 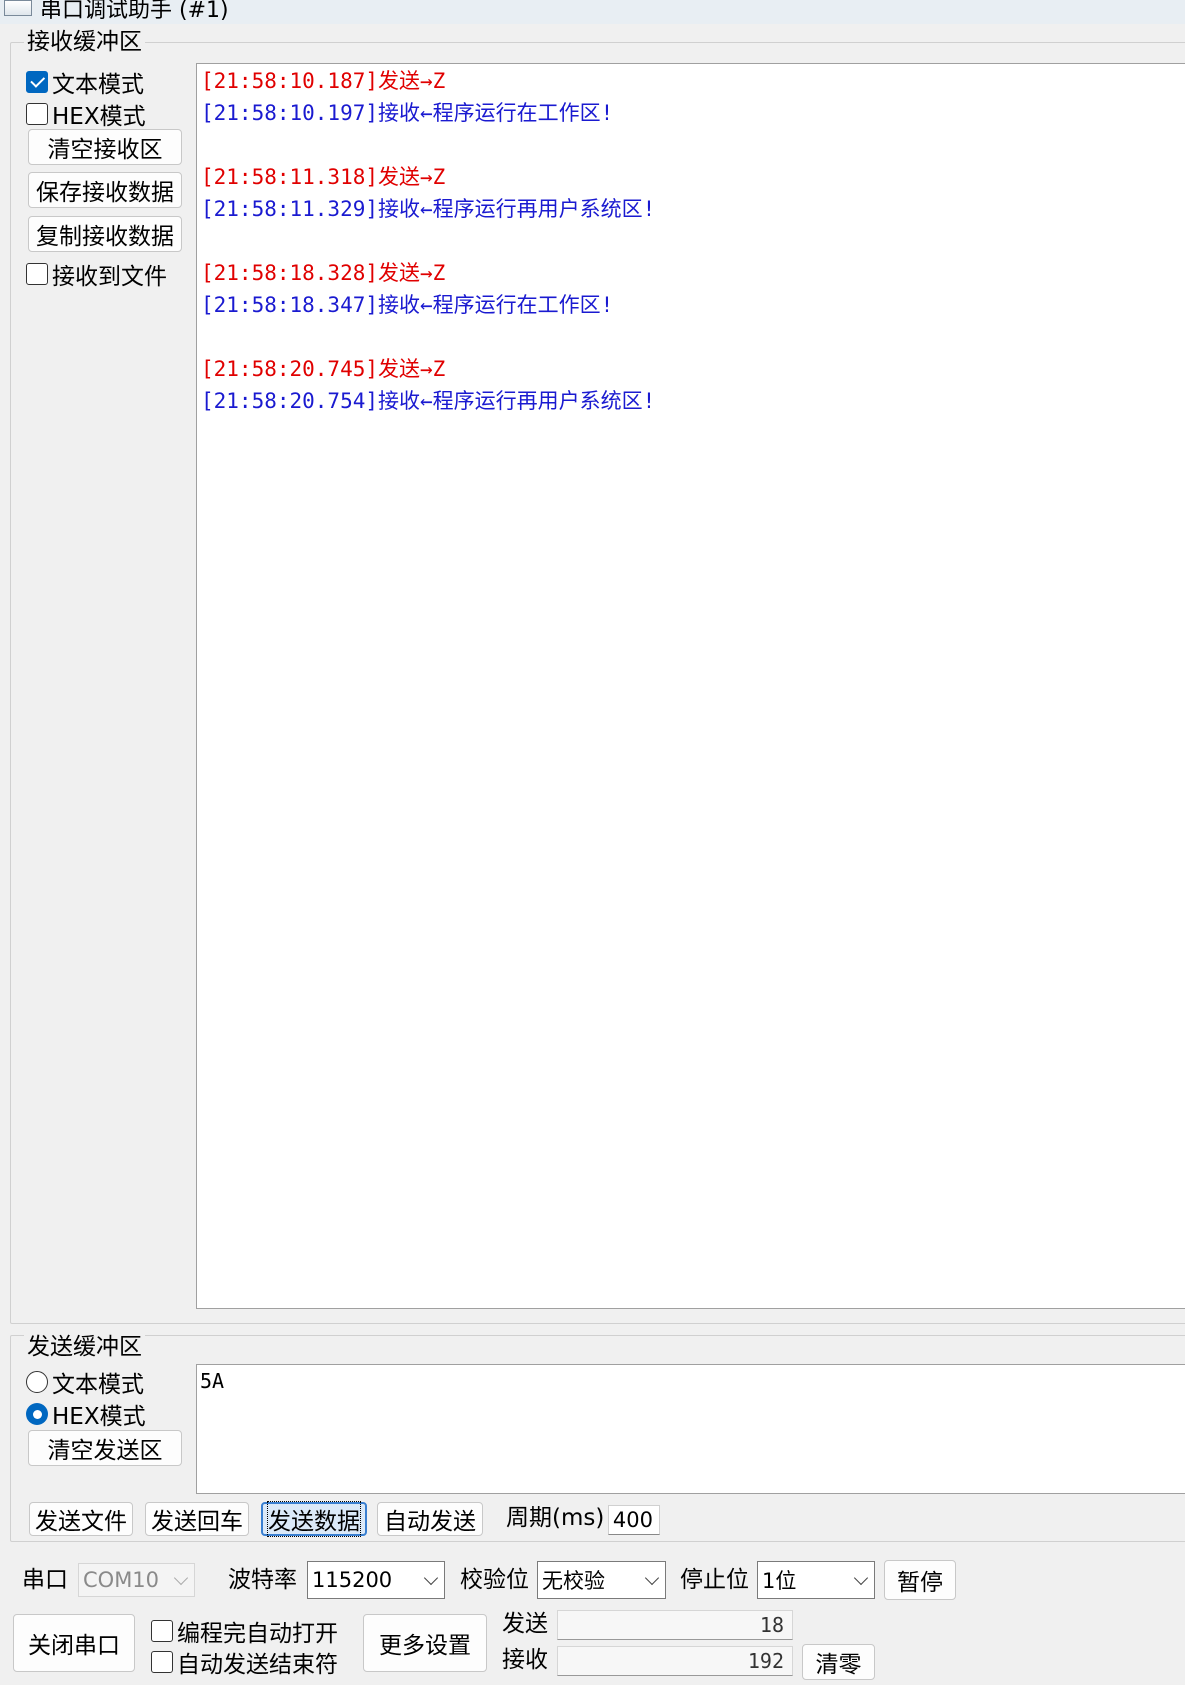 What do you see at coordinates (121, 1580) in the screenshot?
I see `port-select-value: COM10` at bounding box center [121, 1580].